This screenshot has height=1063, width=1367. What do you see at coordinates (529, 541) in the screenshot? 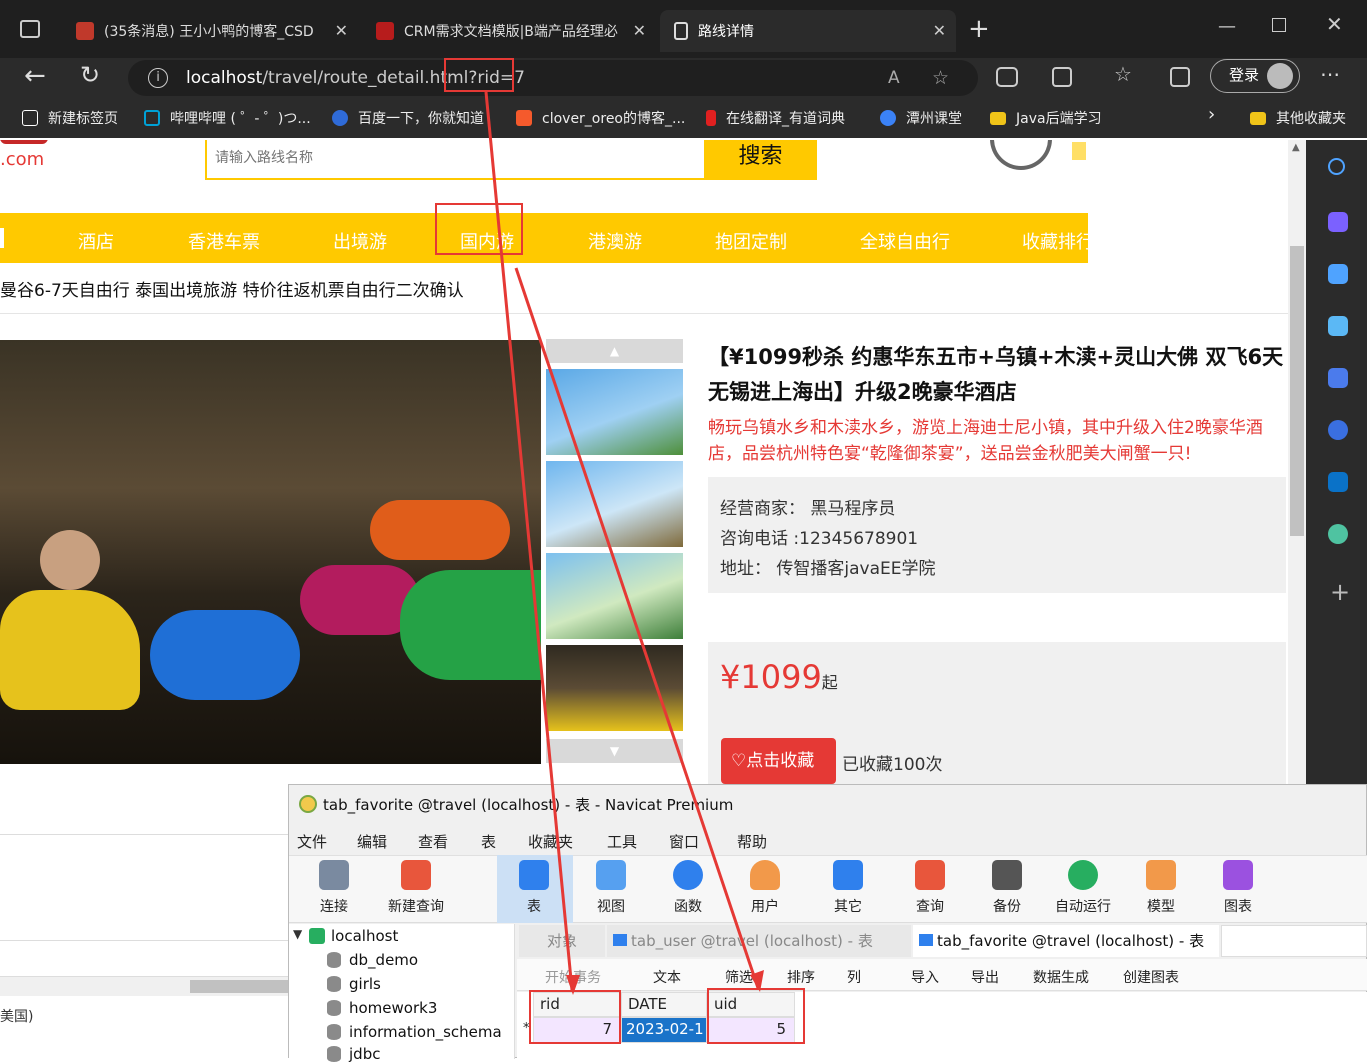
I see `arrow-url-to-rid` at bounding box center [529, 541].